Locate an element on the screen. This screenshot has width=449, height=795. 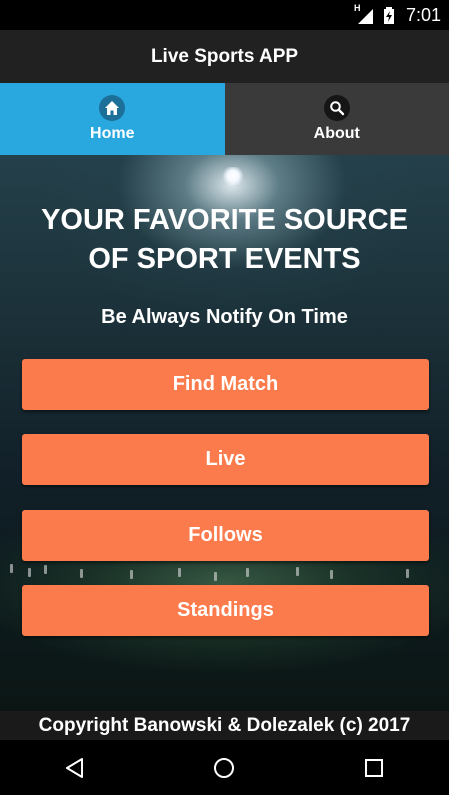
hero-headline-line1: YOUR FAVORITE SOURCE is located at coordinates (224, 220).